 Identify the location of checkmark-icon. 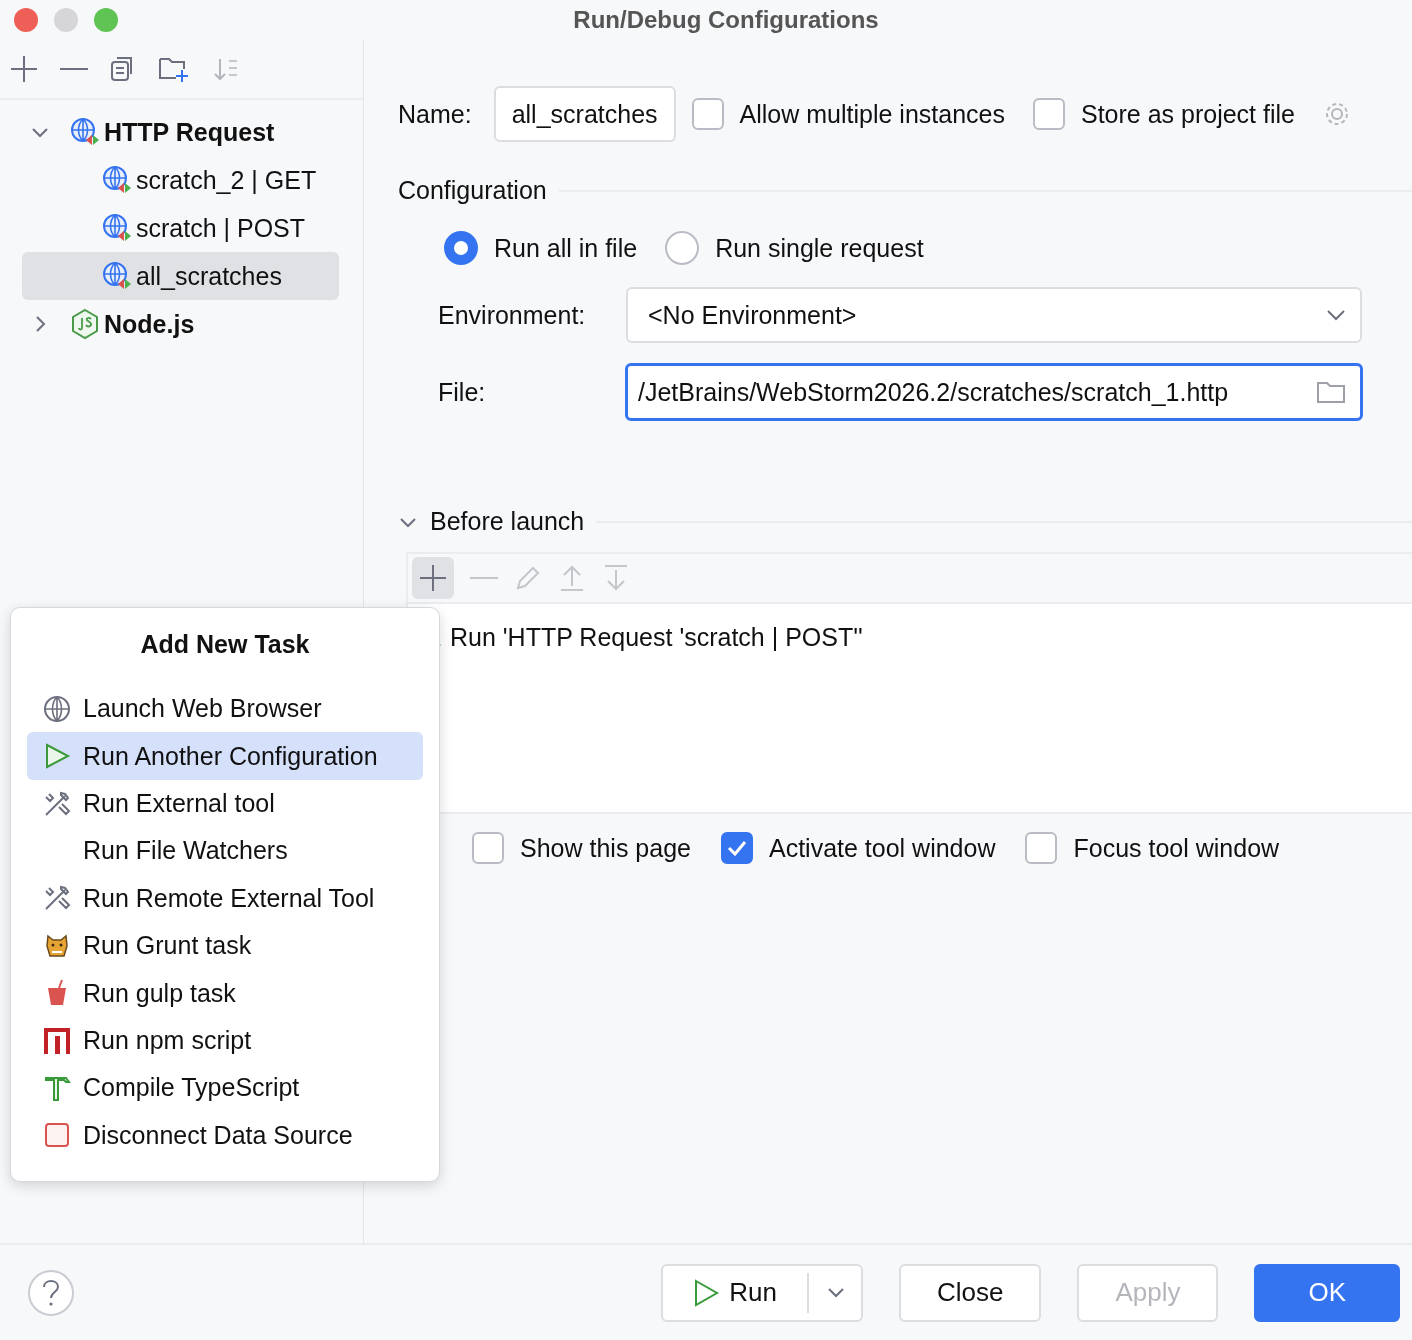
(736, 848).